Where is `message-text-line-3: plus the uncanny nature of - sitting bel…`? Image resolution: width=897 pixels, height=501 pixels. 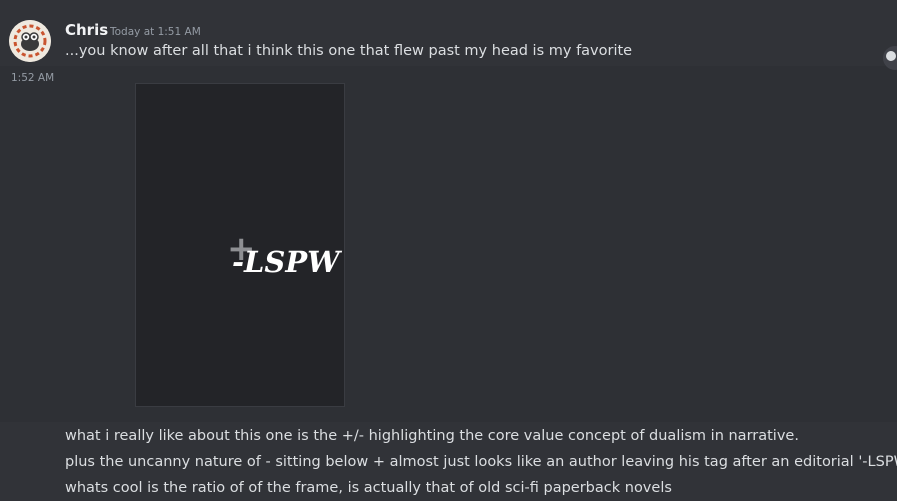
message-text-line-3: plus the uncanny nature of - sitting bel… is located at coordinates (481, 462).